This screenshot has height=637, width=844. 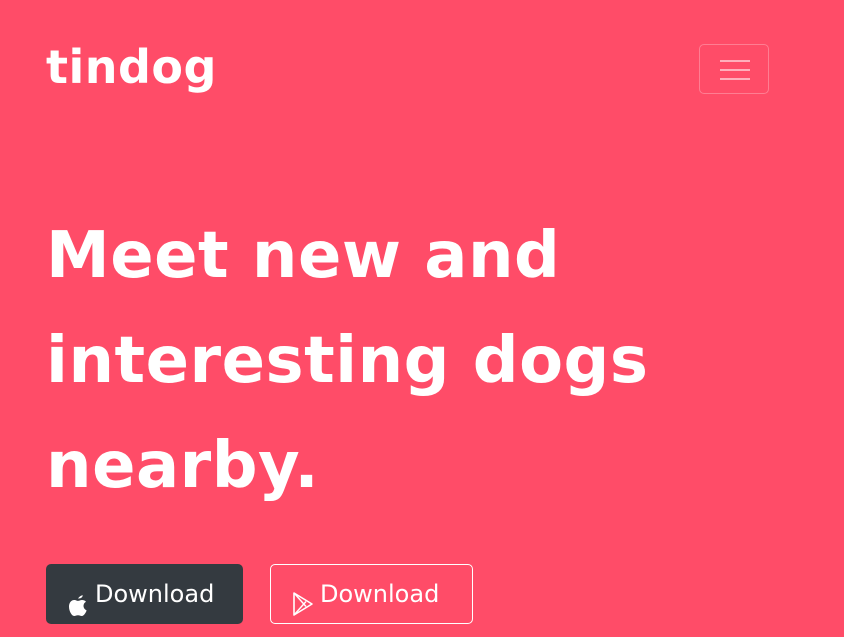 I want to click on google-play-icon, so click(x=303, y=598).